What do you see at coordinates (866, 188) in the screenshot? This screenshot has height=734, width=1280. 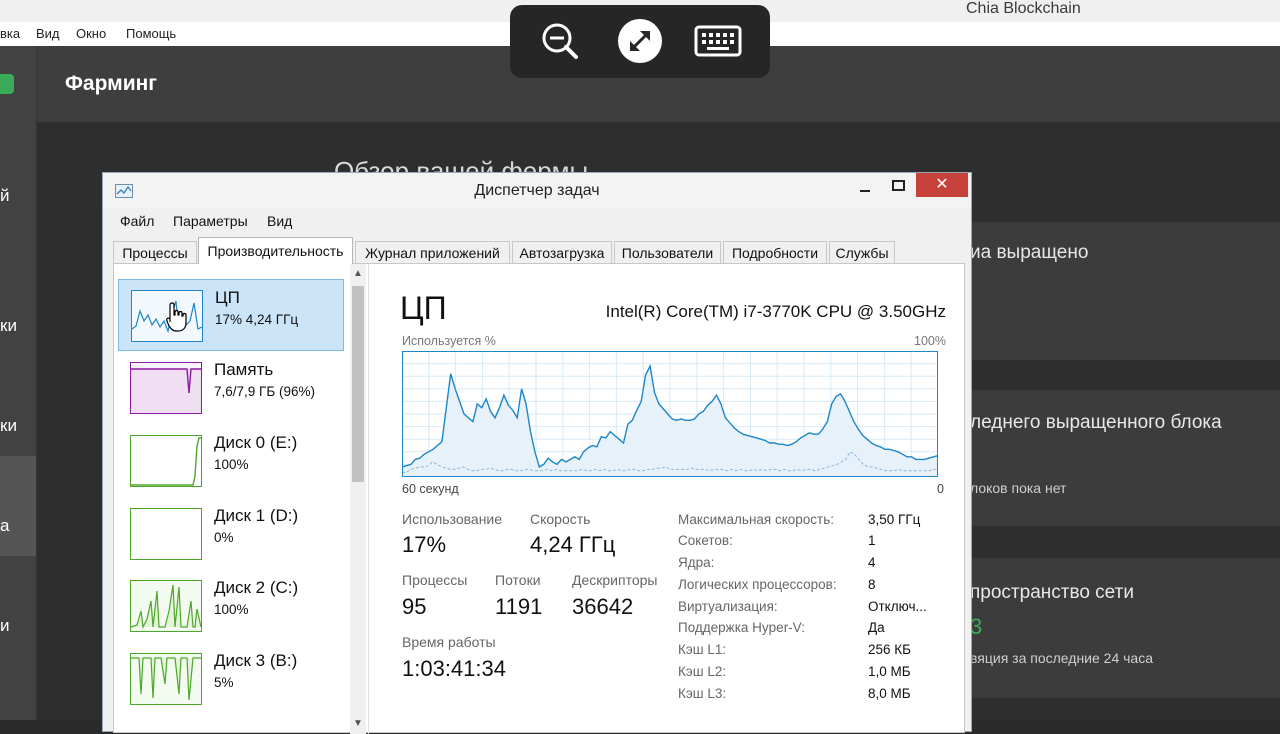 I see `minimize-button` at bounding box center [866, 188].